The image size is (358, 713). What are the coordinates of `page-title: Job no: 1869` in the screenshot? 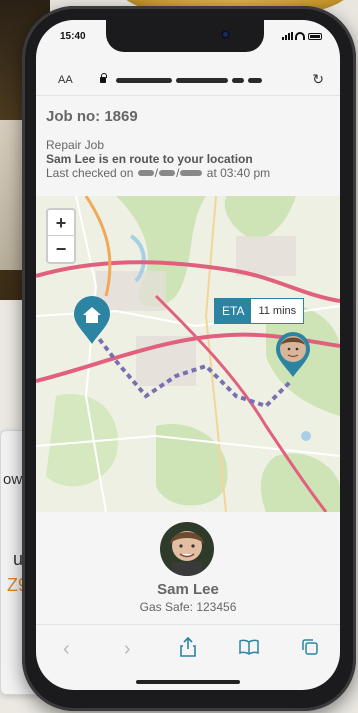 It's located at (92, 116).